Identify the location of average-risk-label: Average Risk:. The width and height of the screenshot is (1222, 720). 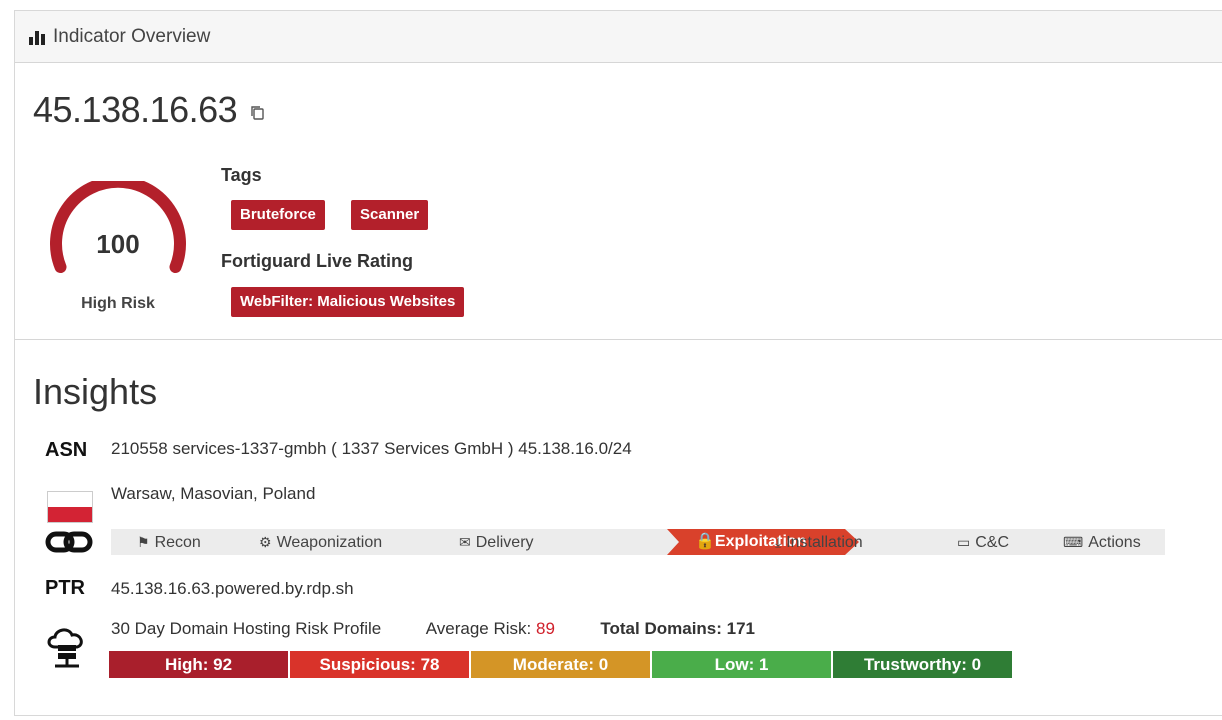
(478, 628).